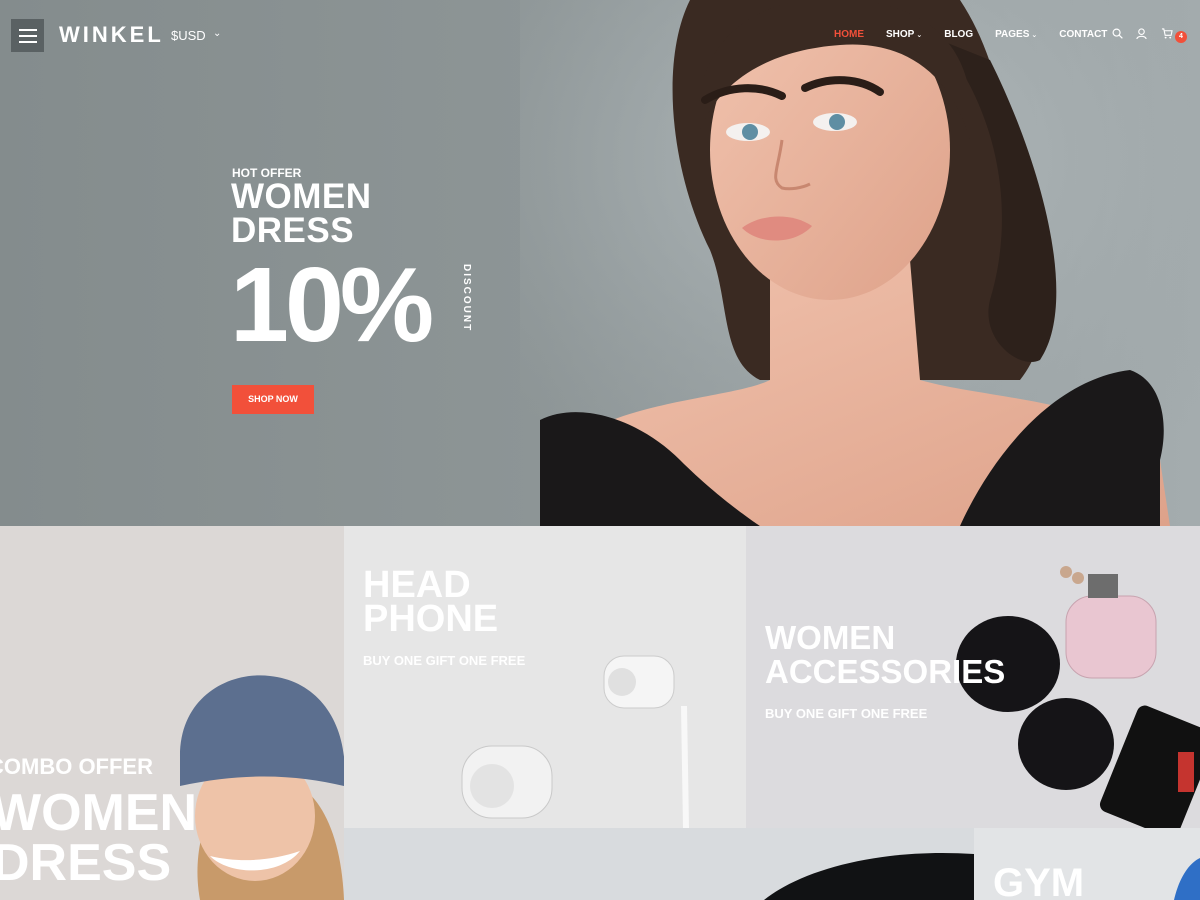 Image resolution: width=1200 pixels, height=900 pixels. What do you see at coordinates (1167, 33) in the screenshot?
I see `cart-icon` at bounding box center [1167, 33].